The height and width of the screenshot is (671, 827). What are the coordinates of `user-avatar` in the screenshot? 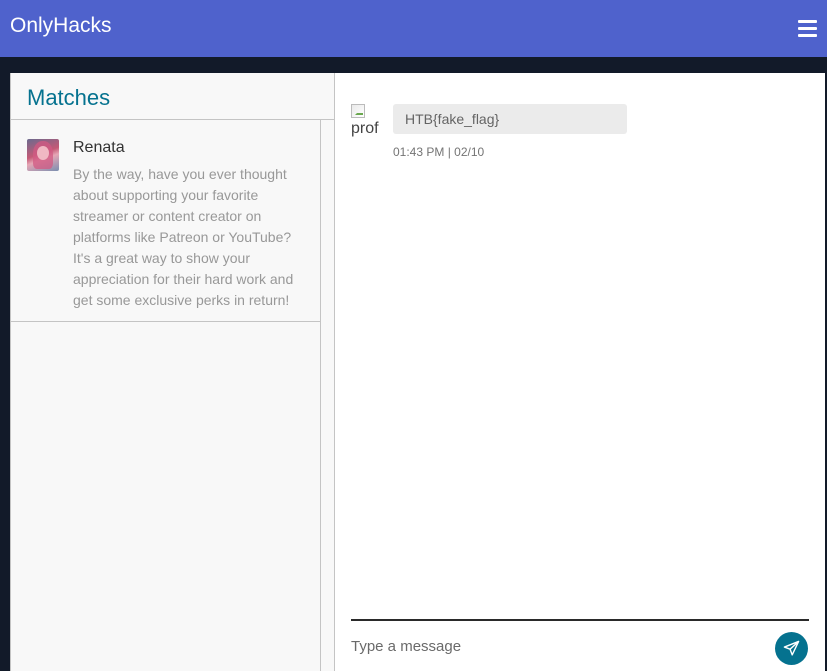 It's located at (43, 155).